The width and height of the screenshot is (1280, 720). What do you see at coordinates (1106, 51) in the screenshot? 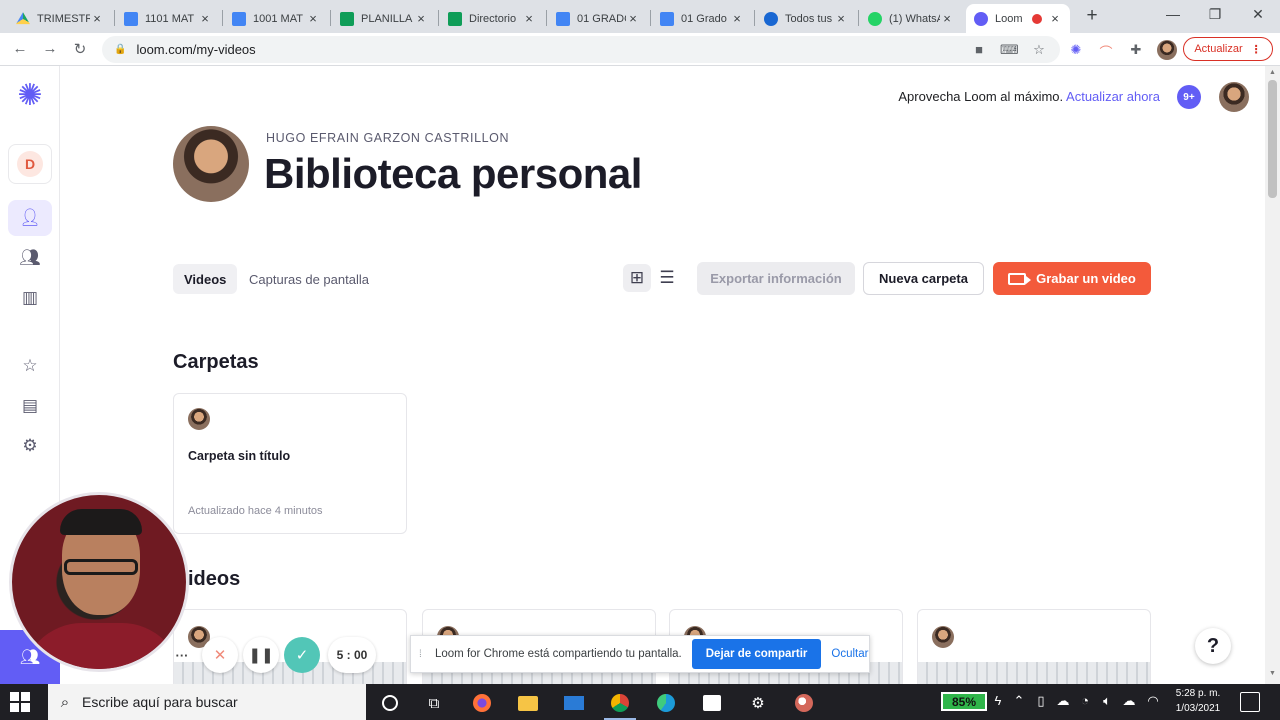
I see `extension-icon: ⌒` at bounding box center [1106, 51].